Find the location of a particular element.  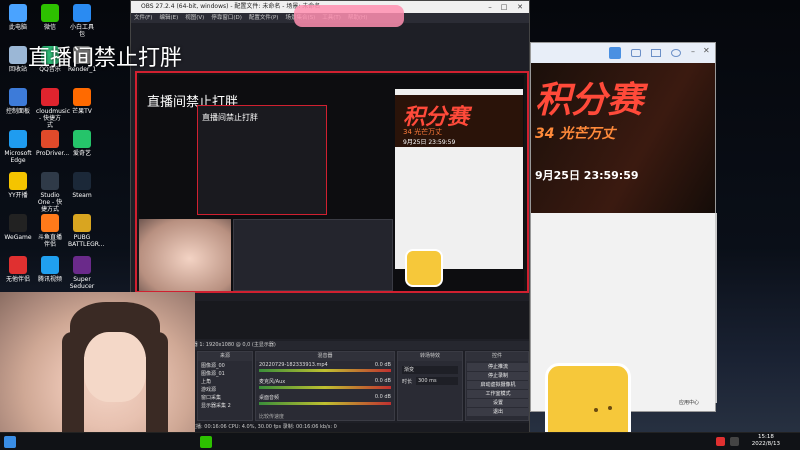

control-button: 工作室模式 is located at coordinates (498, 394).